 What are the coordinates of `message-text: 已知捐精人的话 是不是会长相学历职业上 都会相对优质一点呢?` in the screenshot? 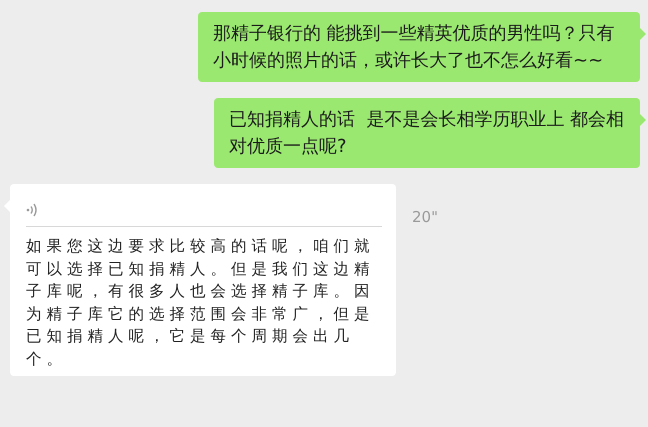 It's located at (427, 133).